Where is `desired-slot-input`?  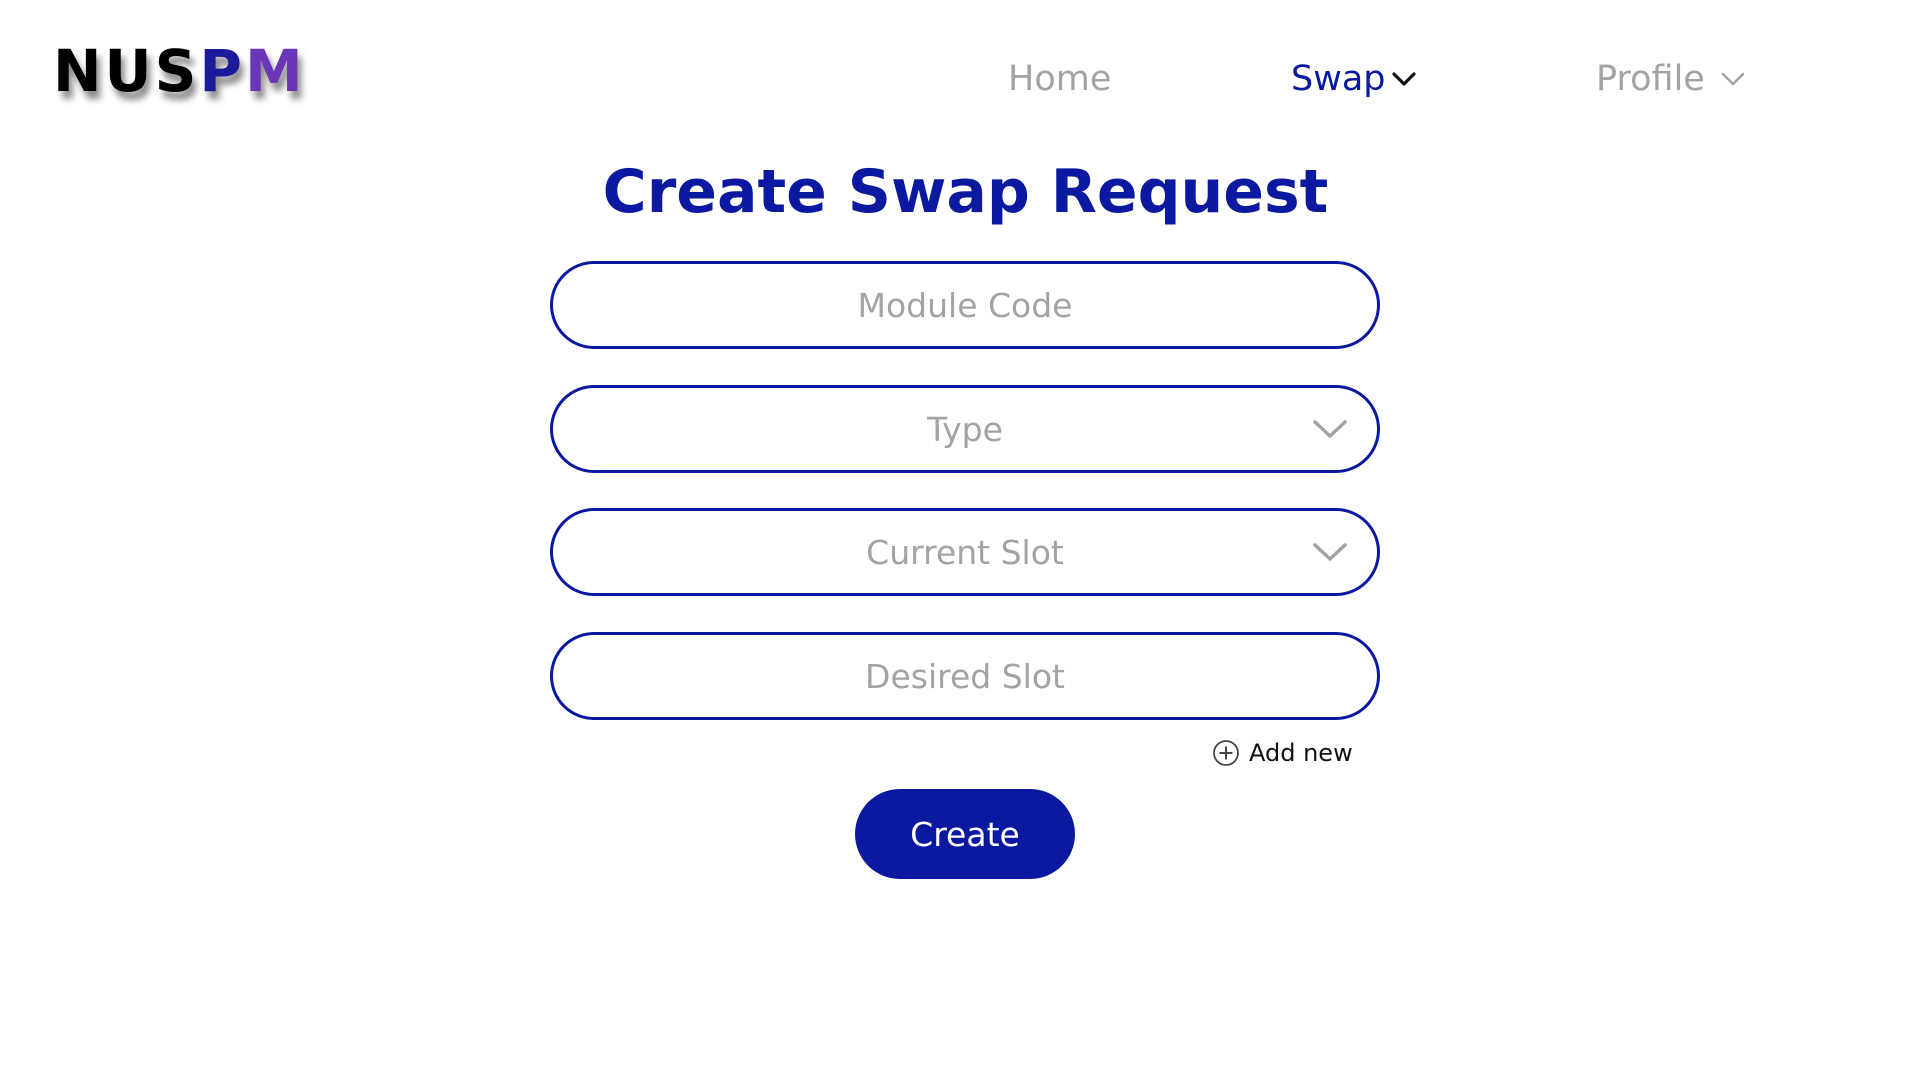
desired-slot-input is located at coordinates (965, 676).